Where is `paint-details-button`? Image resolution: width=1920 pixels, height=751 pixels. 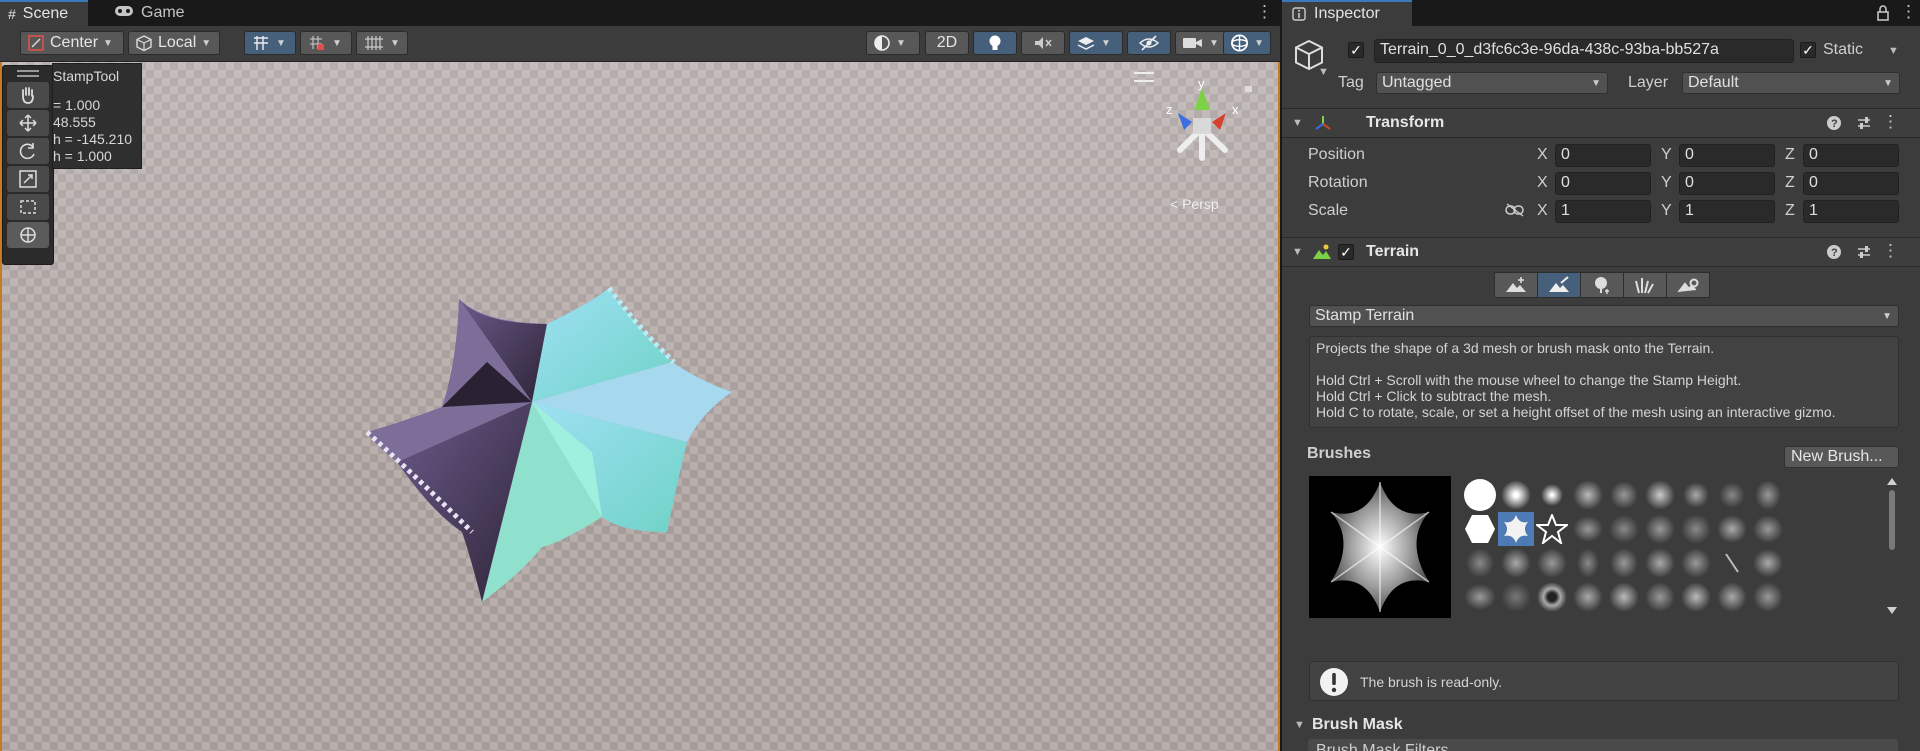
paint-details-button is located at coordinates (1645, 285).